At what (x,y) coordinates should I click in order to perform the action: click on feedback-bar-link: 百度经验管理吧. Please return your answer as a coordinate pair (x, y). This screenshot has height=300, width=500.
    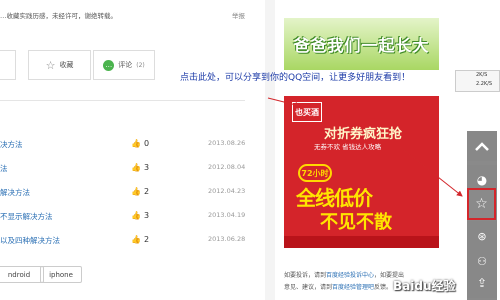
    Looking at the image, I should click on (353, 287).